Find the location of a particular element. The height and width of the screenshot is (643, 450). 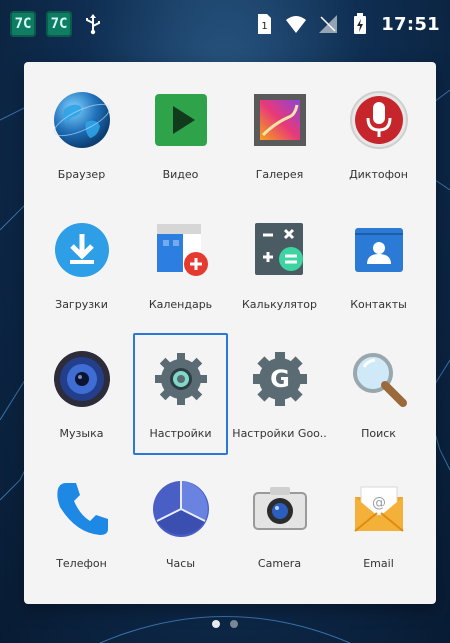

app-recorder: Диктофон is located at coordinates (378, 139).